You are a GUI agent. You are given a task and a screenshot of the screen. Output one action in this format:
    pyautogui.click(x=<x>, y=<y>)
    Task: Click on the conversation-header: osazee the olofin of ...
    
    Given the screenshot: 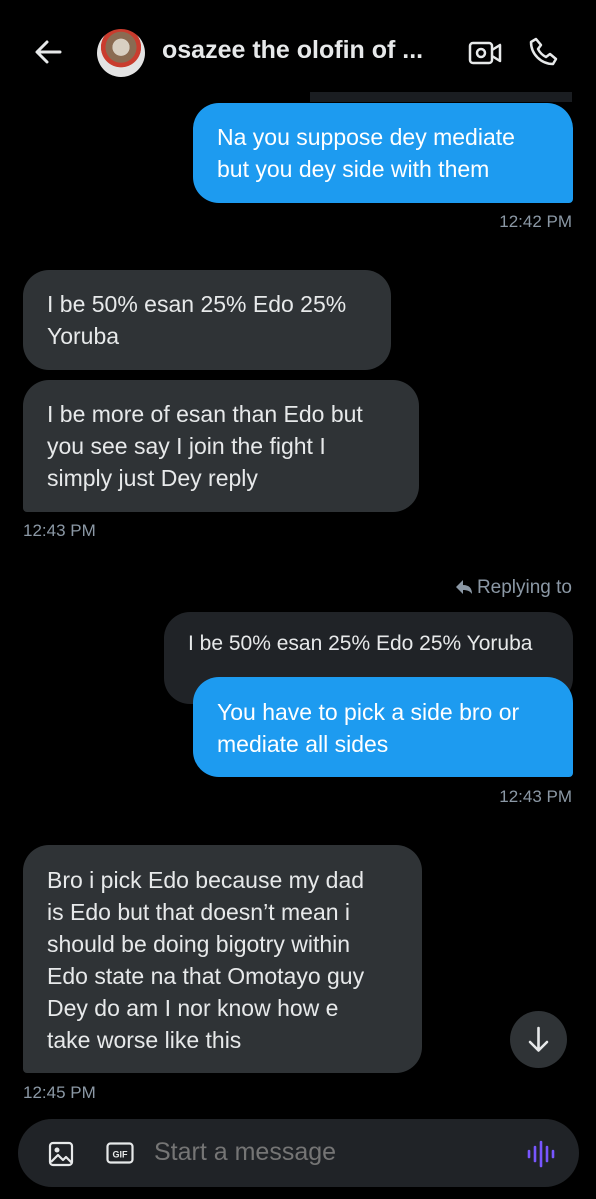 What is the action you would take?
    pyautogui.click(x=298, y=50)
    